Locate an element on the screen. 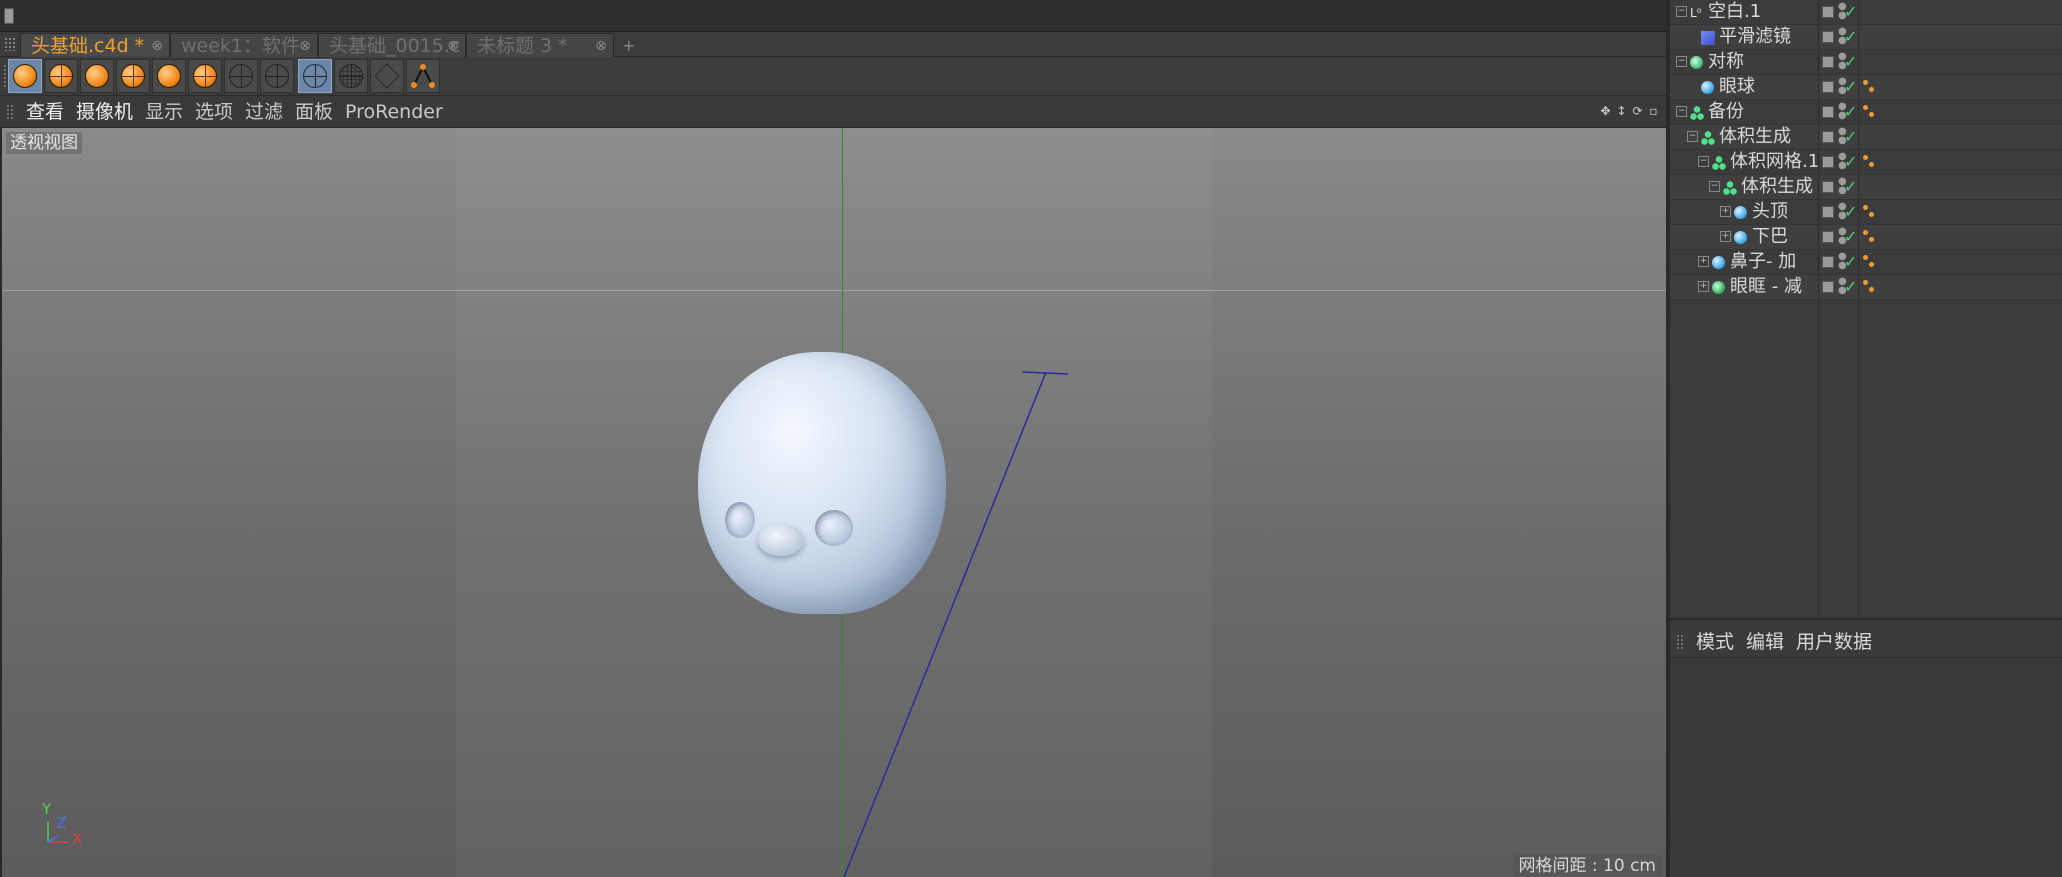 The image size is (2062, 877). attr-tab-user-data: 用户数据 is located at coordinates (1834, 642).